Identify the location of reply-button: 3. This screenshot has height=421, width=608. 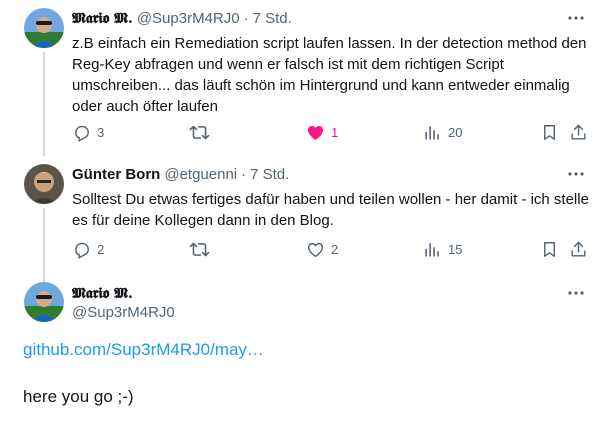
(88, 132).